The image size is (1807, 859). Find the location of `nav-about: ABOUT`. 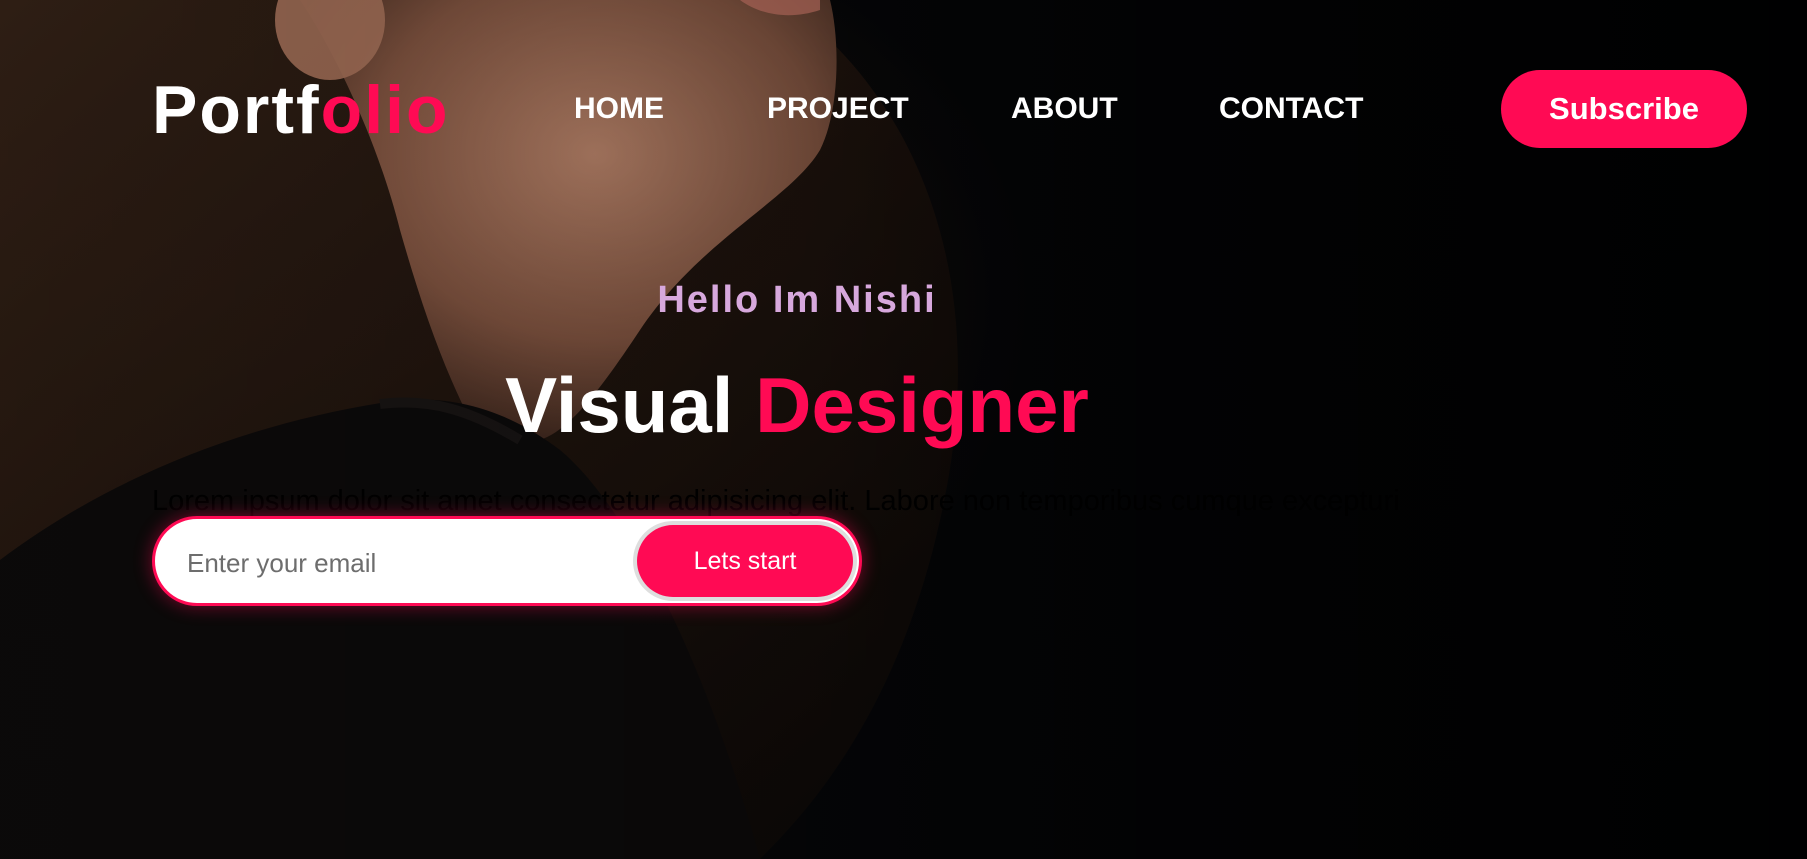

nav-about: ABOUT is located at coordinates (1064, 109).